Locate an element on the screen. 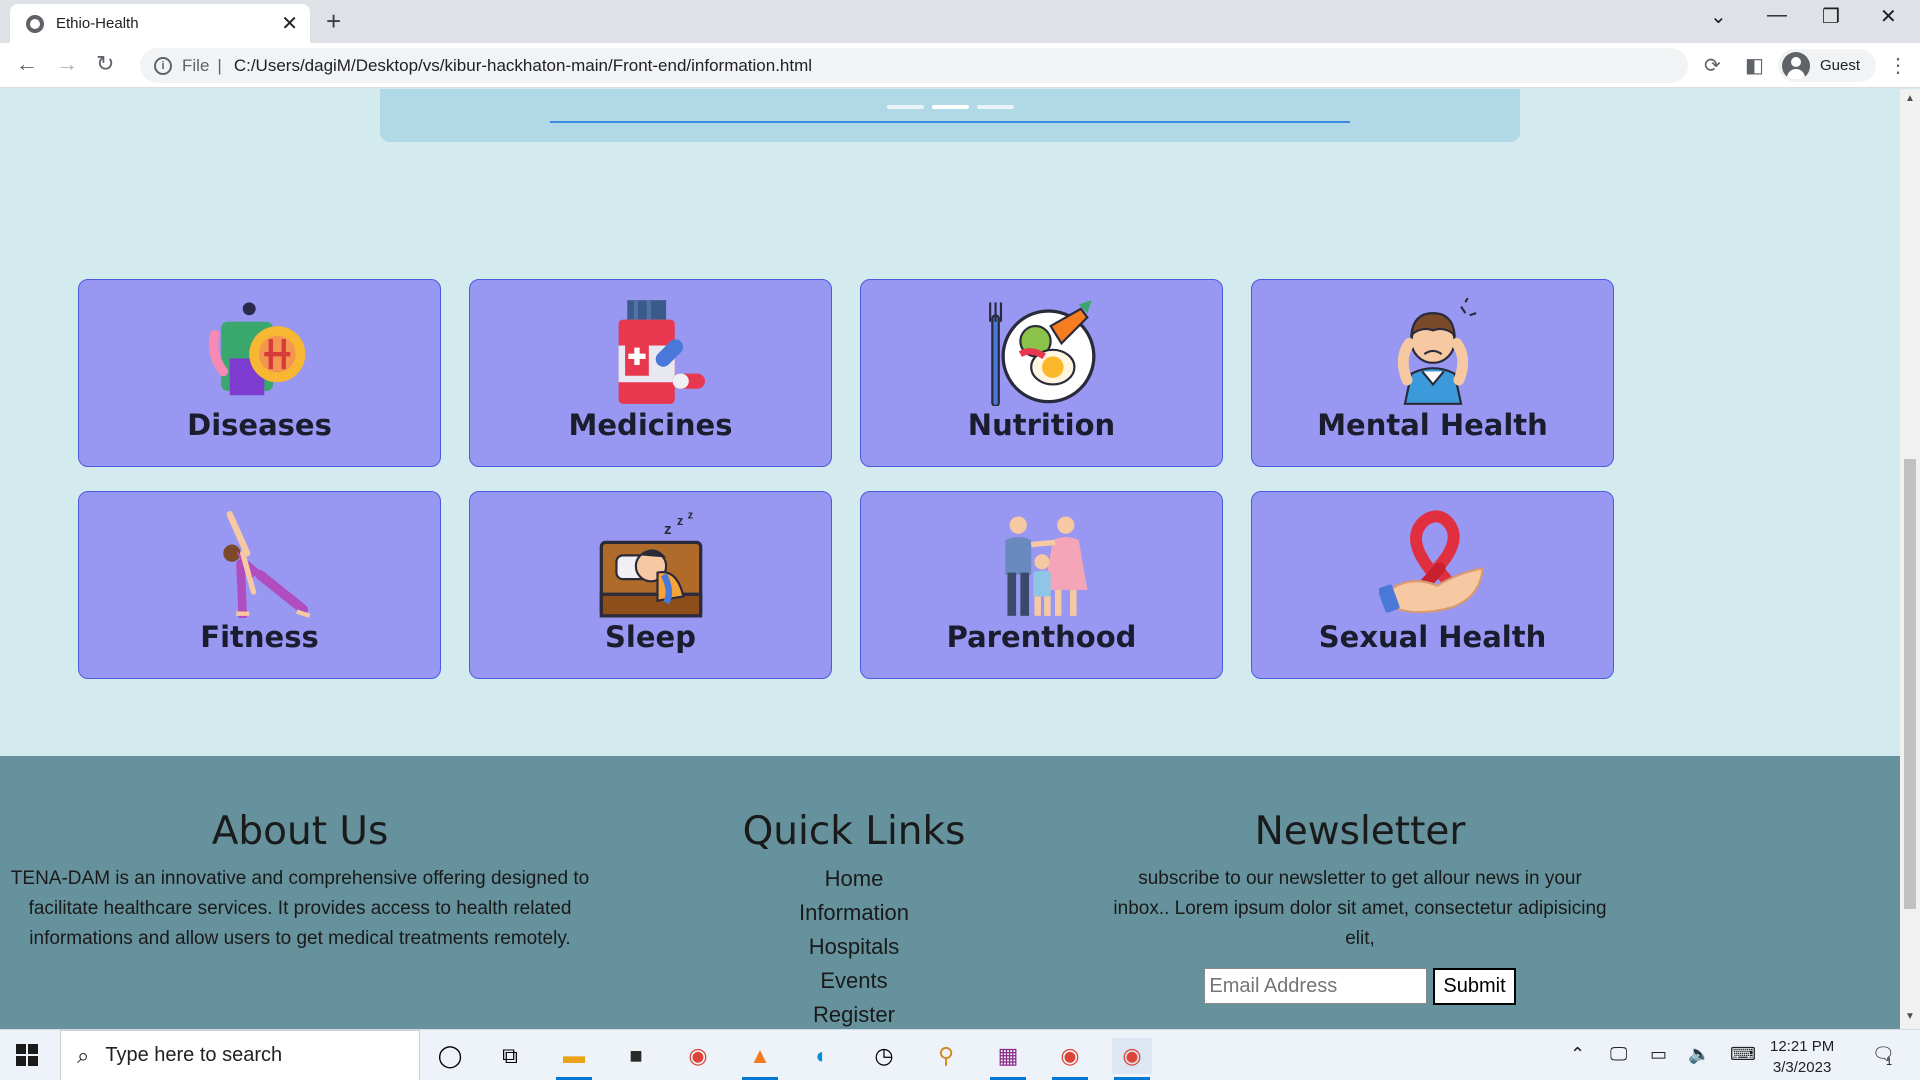 The image size is (1920, 1080). category-card-mental-health: Mental Health is located at coordinates (1432, 373).